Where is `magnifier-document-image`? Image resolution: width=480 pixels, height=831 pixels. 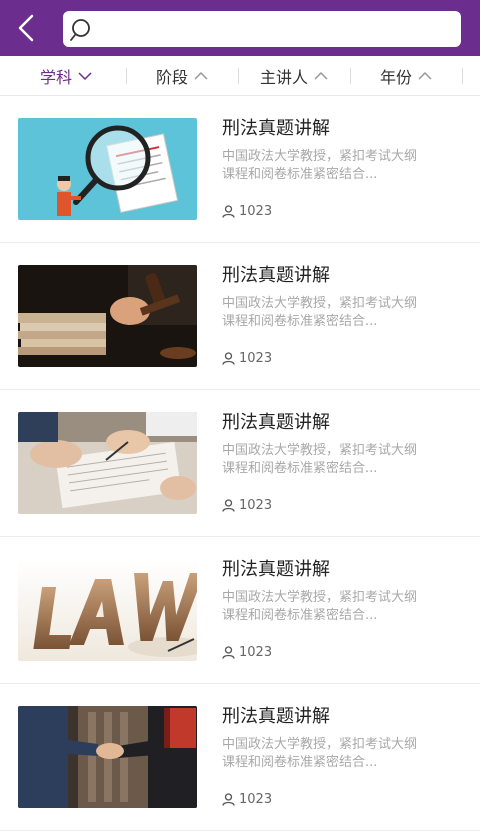 magnifier-document-image is located at coordinates (107, 169).